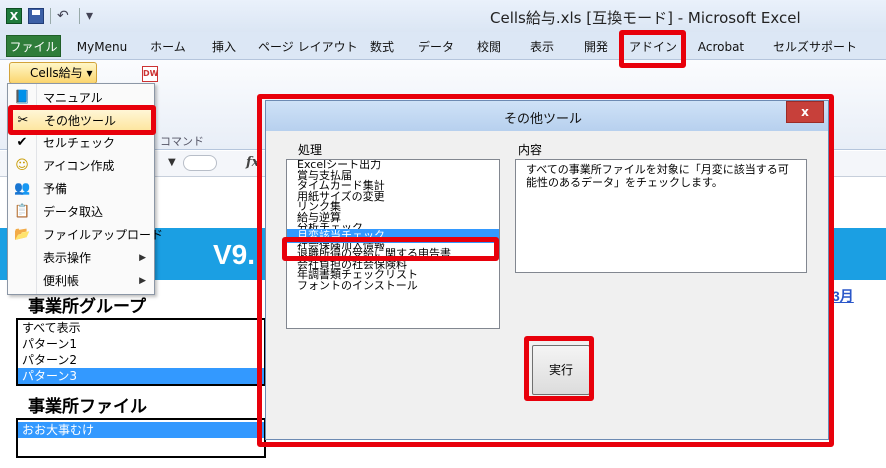 This screenshot has height=468, width=886. I want to click on people-icon: 👥, so click(22, 188).